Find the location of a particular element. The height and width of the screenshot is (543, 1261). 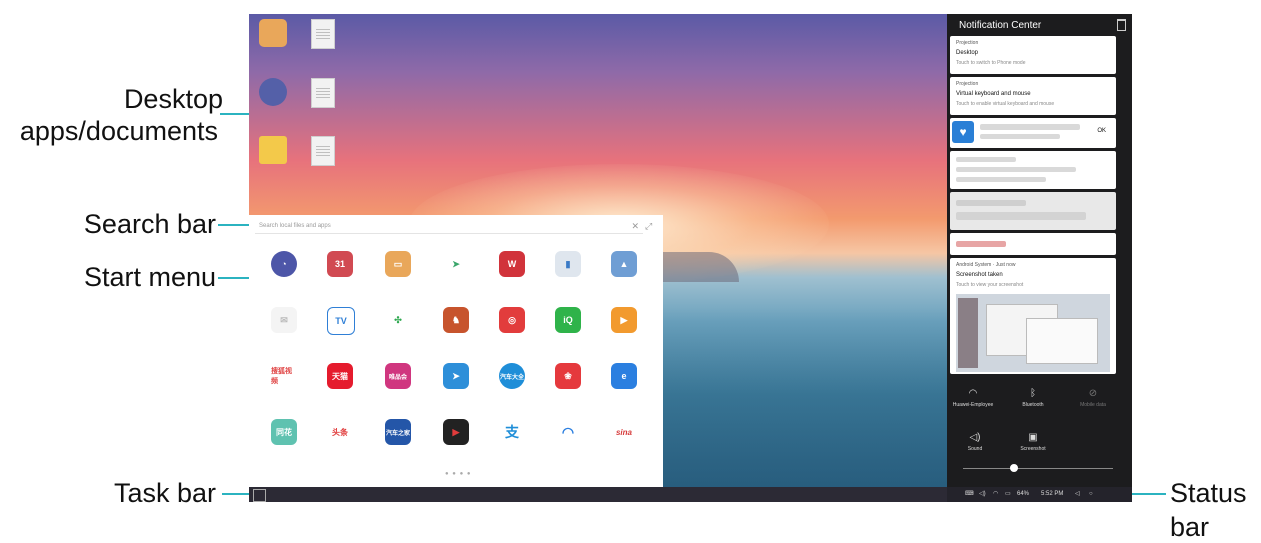

callout-desktop-2: apps/documents is located at coordinates (113, 131).